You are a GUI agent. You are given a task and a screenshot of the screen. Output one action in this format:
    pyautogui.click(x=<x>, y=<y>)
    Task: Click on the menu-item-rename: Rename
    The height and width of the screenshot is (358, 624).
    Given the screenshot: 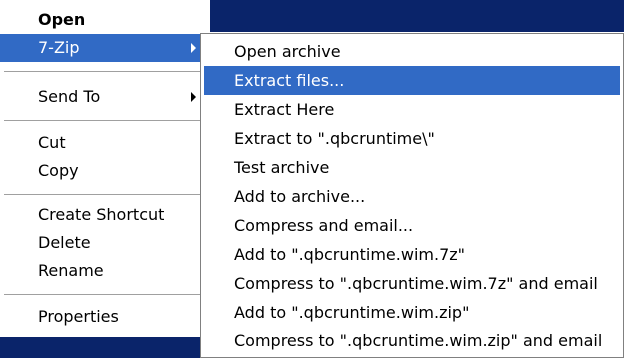 What is the action you would take?
    pyautogui.click(x=103, y=271)
    